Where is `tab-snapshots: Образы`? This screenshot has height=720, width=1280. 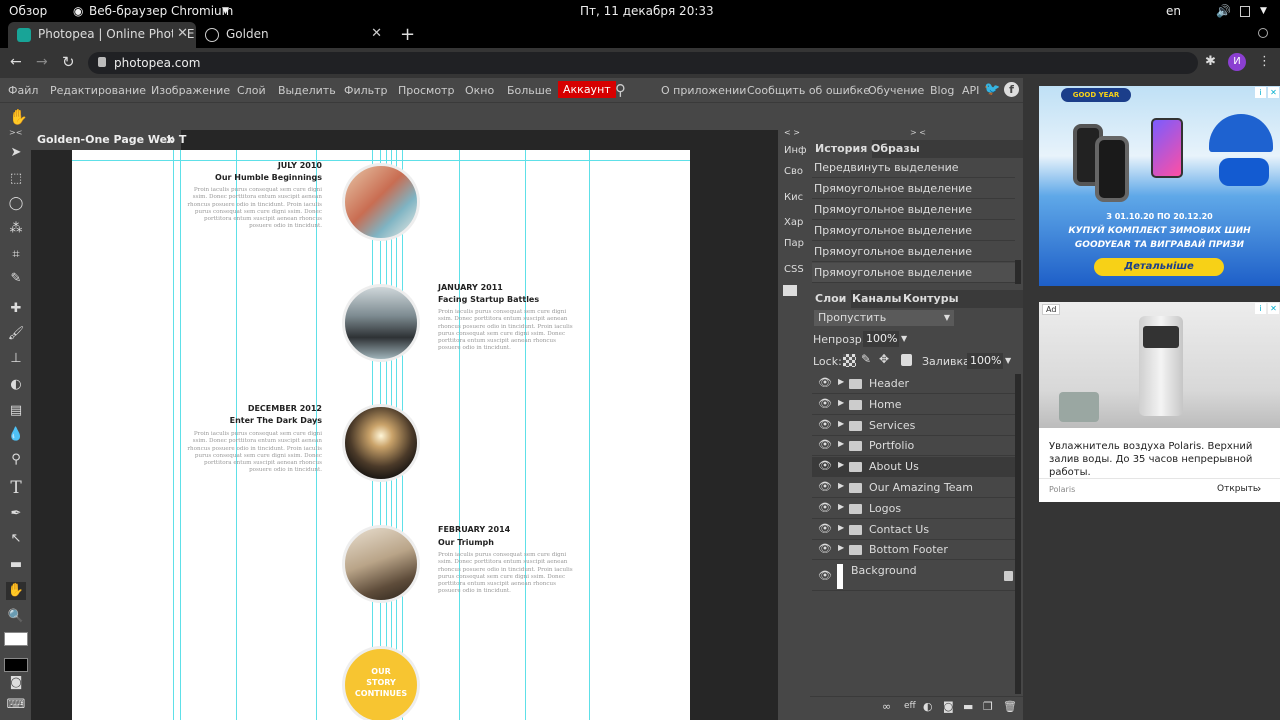 tab-snapshots: Образы is located at coordinates (895, 149).